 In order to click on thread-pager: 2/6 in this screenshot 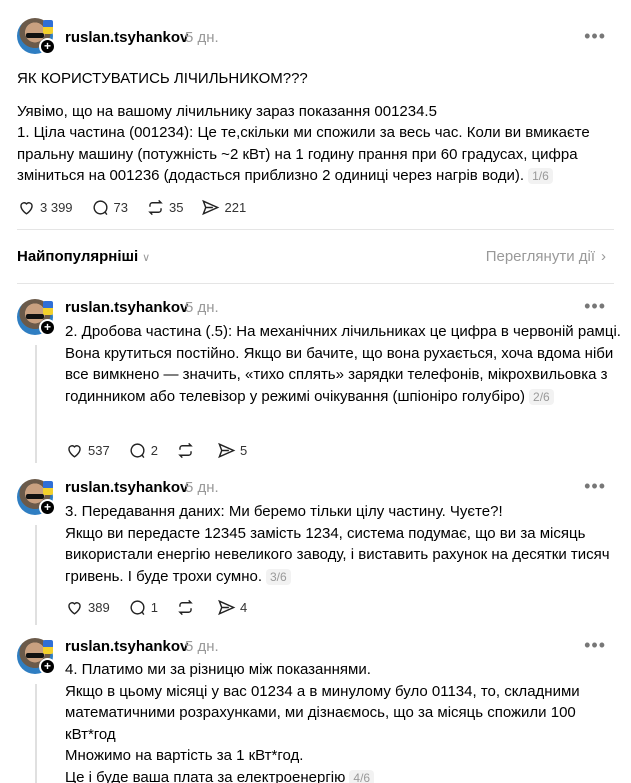, I will do `click(541, 396)`.